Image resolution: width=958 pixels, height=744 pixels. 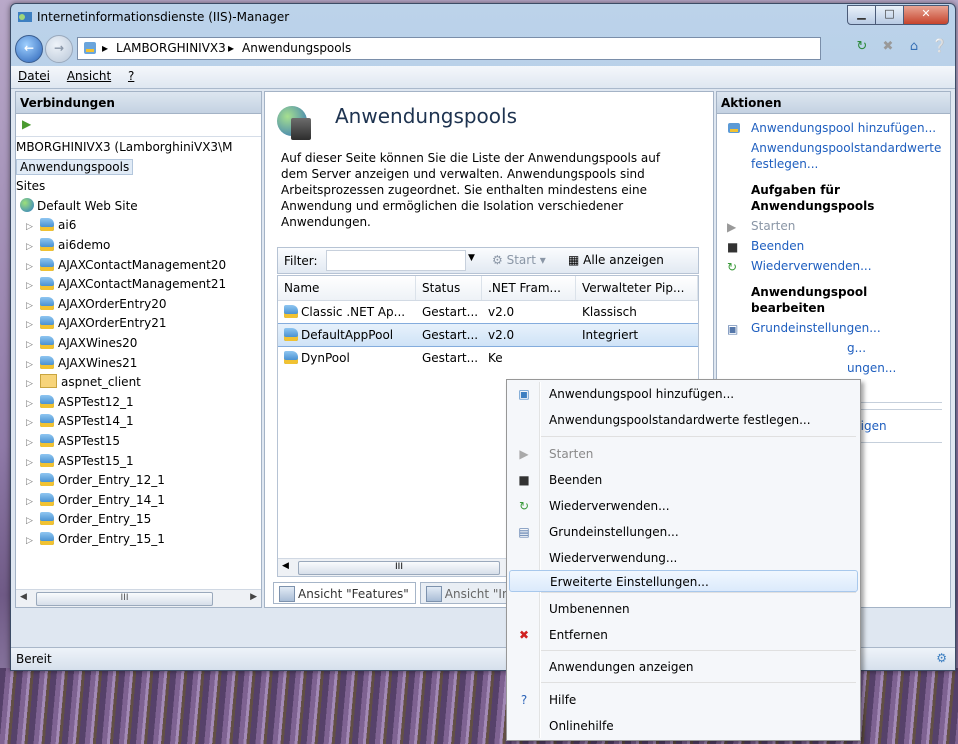 I want to click on context-menu-item-entfernen: ✖ Entfernen, so click(x=683, y=635).